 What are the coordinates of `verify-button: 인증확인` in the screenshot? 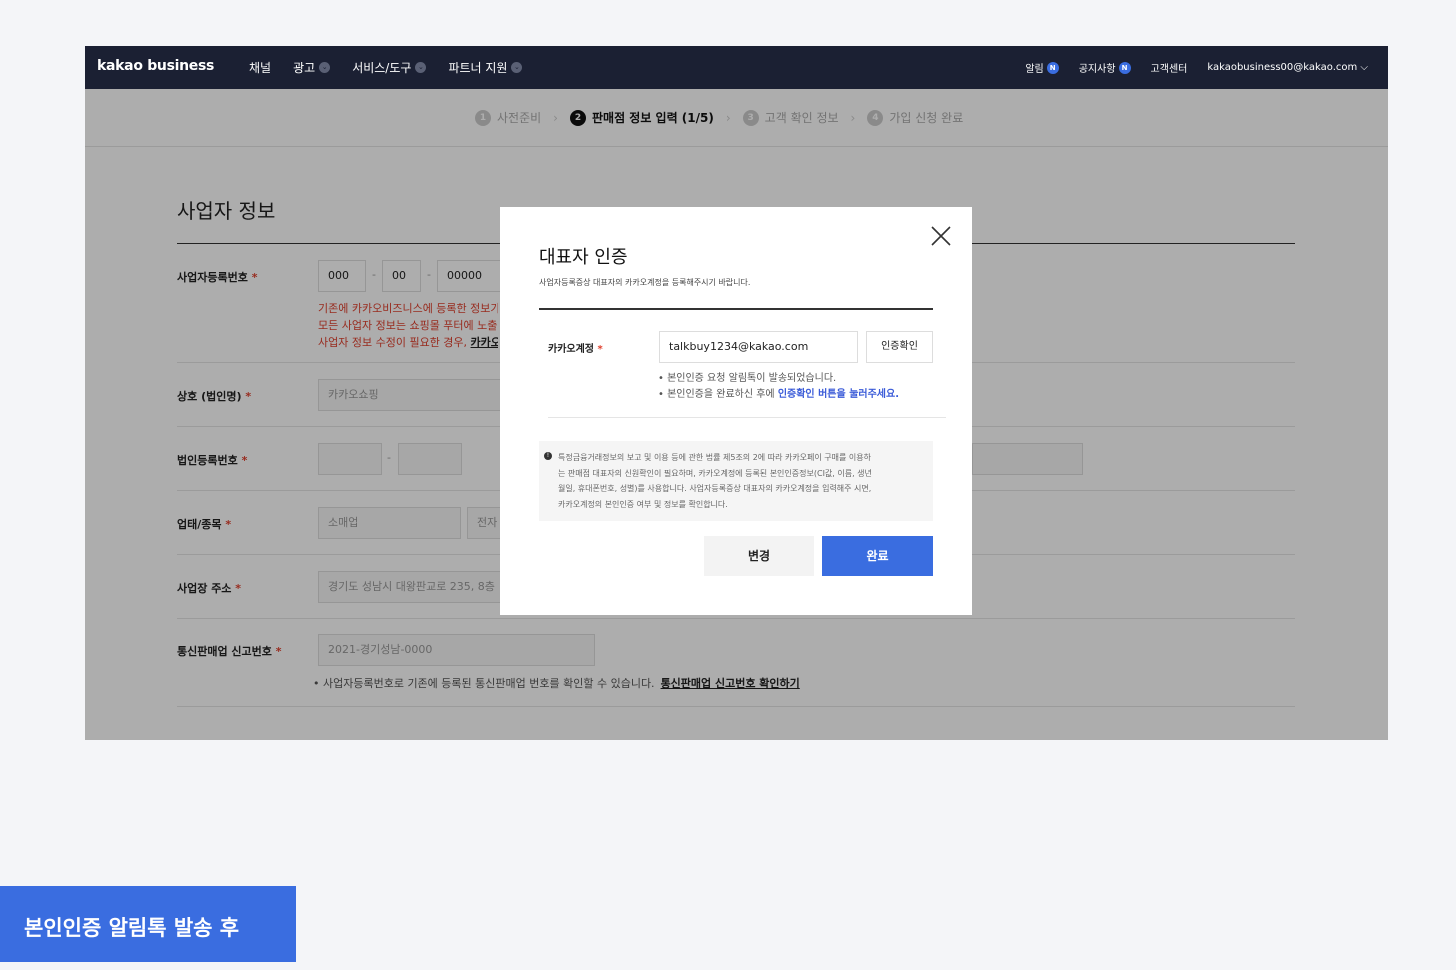 It's located at (899, 347).